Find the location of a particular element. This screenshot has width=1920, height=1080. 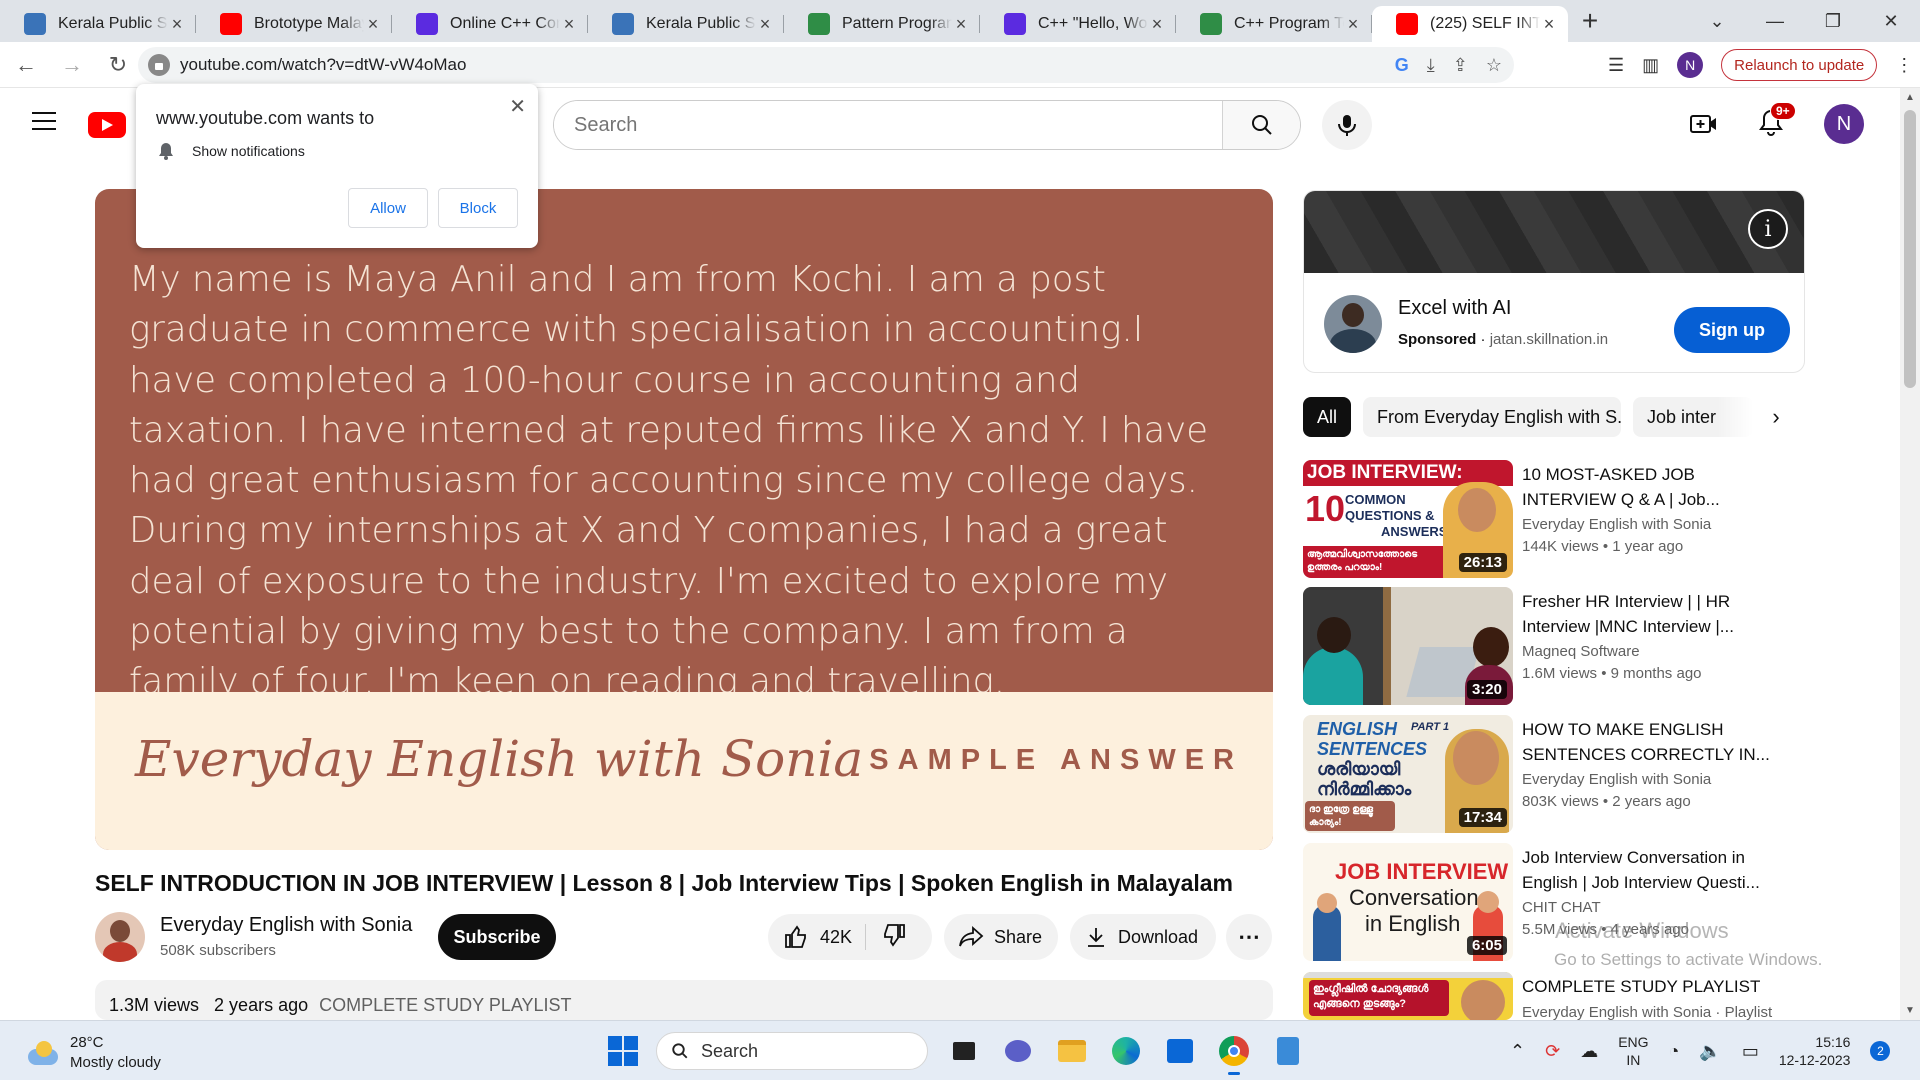

scroll-up-arrow-icon: ▲ is located at coordinates (1910, 97).